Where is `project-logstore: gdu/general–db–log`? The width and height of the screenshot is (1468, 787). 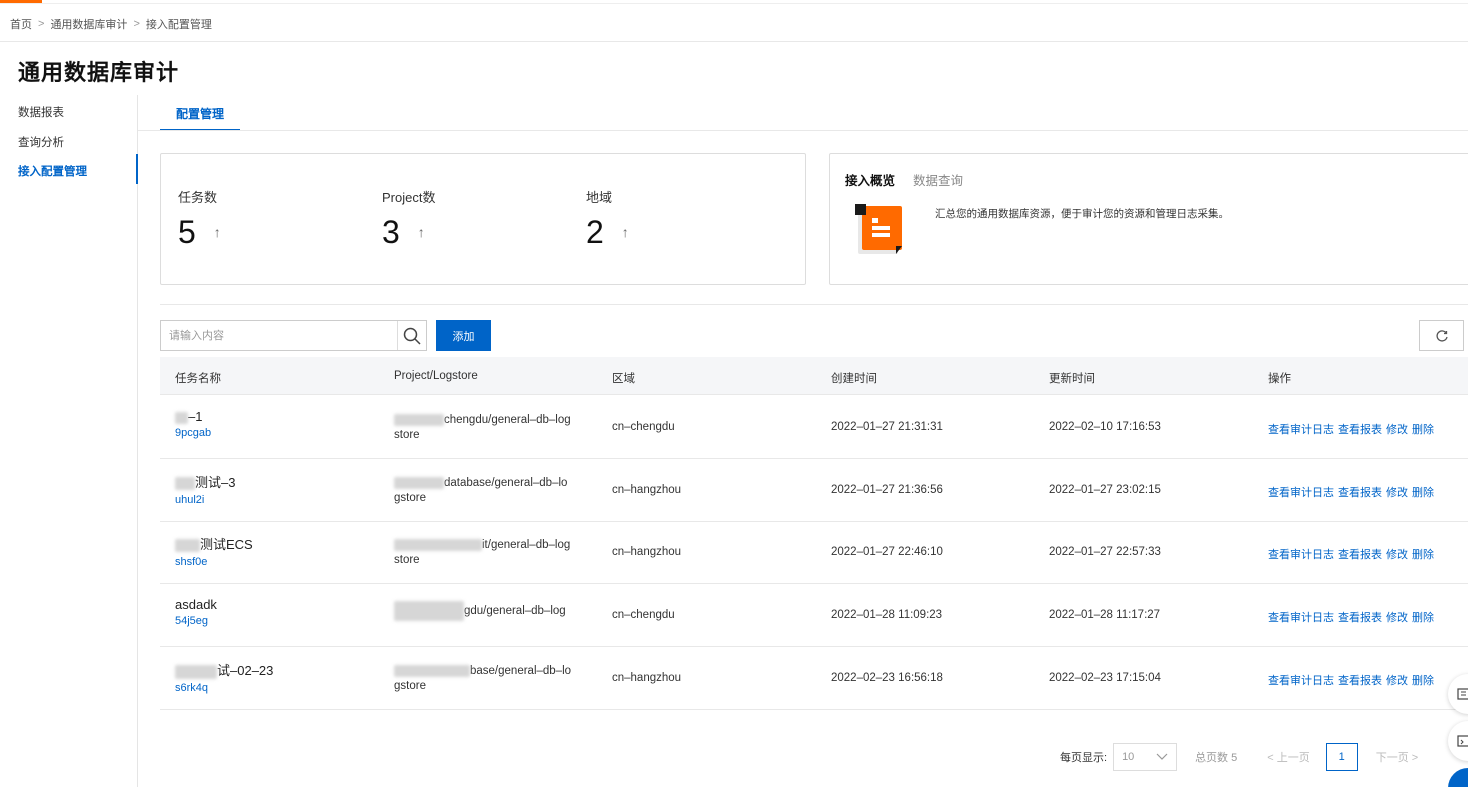
project-logstore: gdu/general–db–log is located at coordinates (515, 611).